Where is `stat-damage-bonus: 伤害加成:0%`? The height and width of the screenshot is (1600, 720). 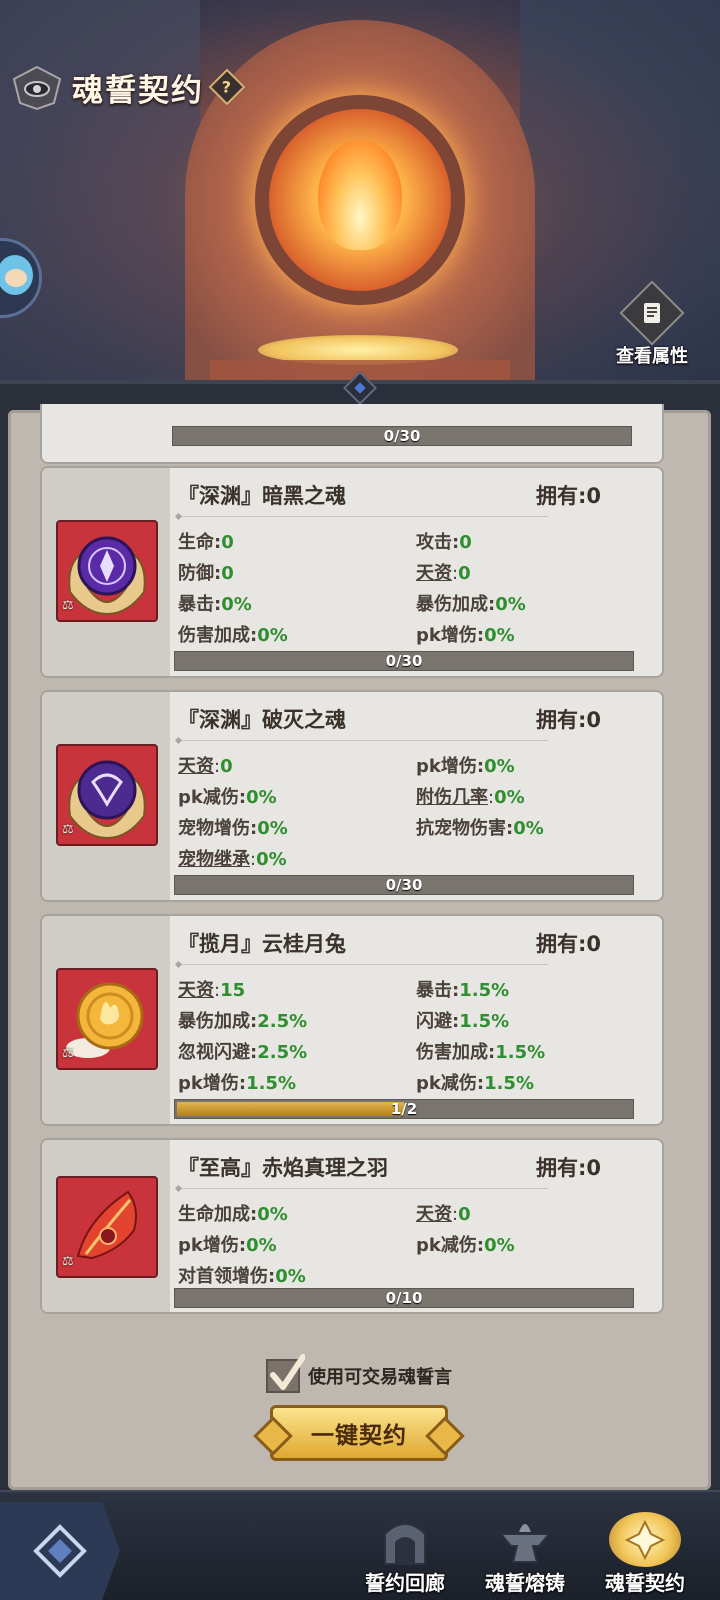
stat-damage-bonus: 伤害加成:0% is located at coordinates (233, 635).